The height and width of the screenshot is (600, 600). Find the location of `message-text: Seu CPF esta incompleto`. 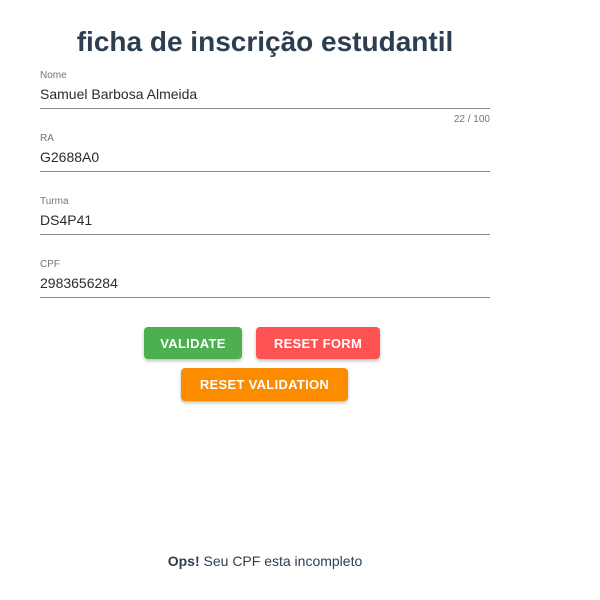

message-text: Seu CPF esta incompleto is located at coordinates (281, 561).